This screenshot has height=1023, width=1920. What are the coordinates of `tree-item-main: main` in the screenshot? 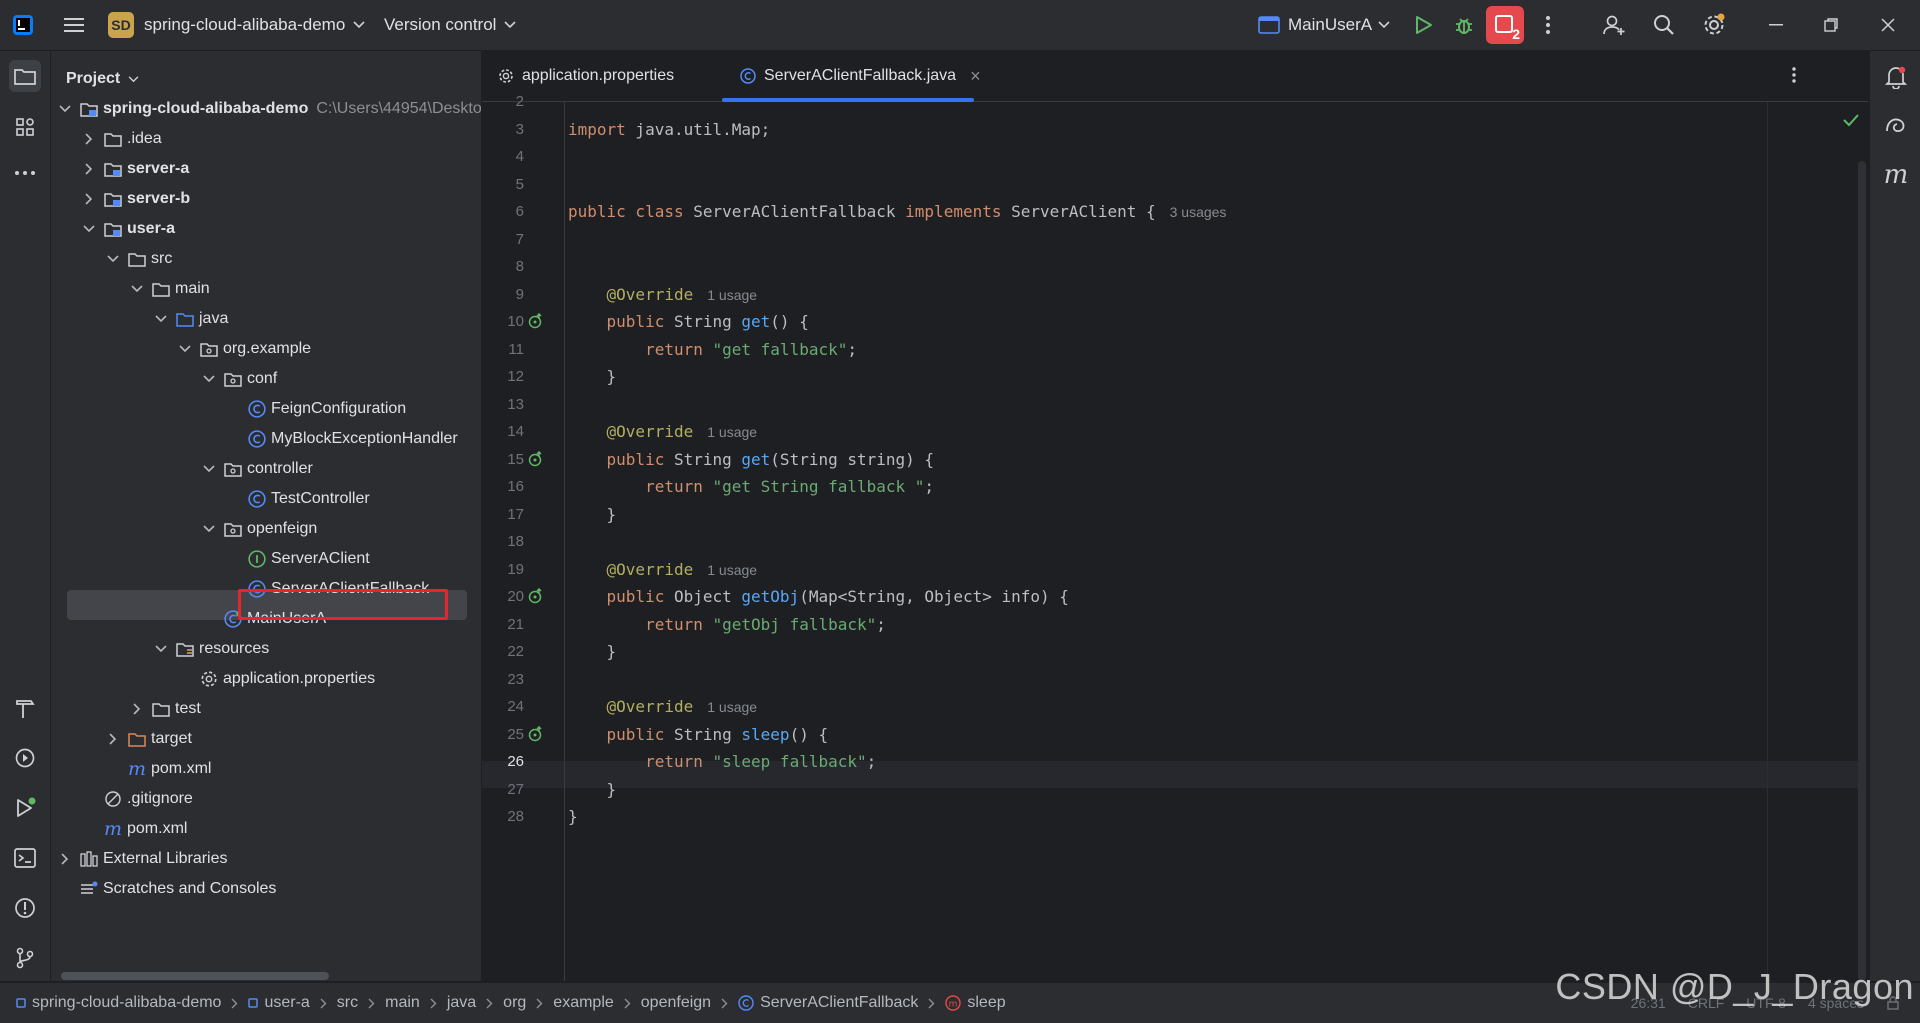 It's located at (266, 289).